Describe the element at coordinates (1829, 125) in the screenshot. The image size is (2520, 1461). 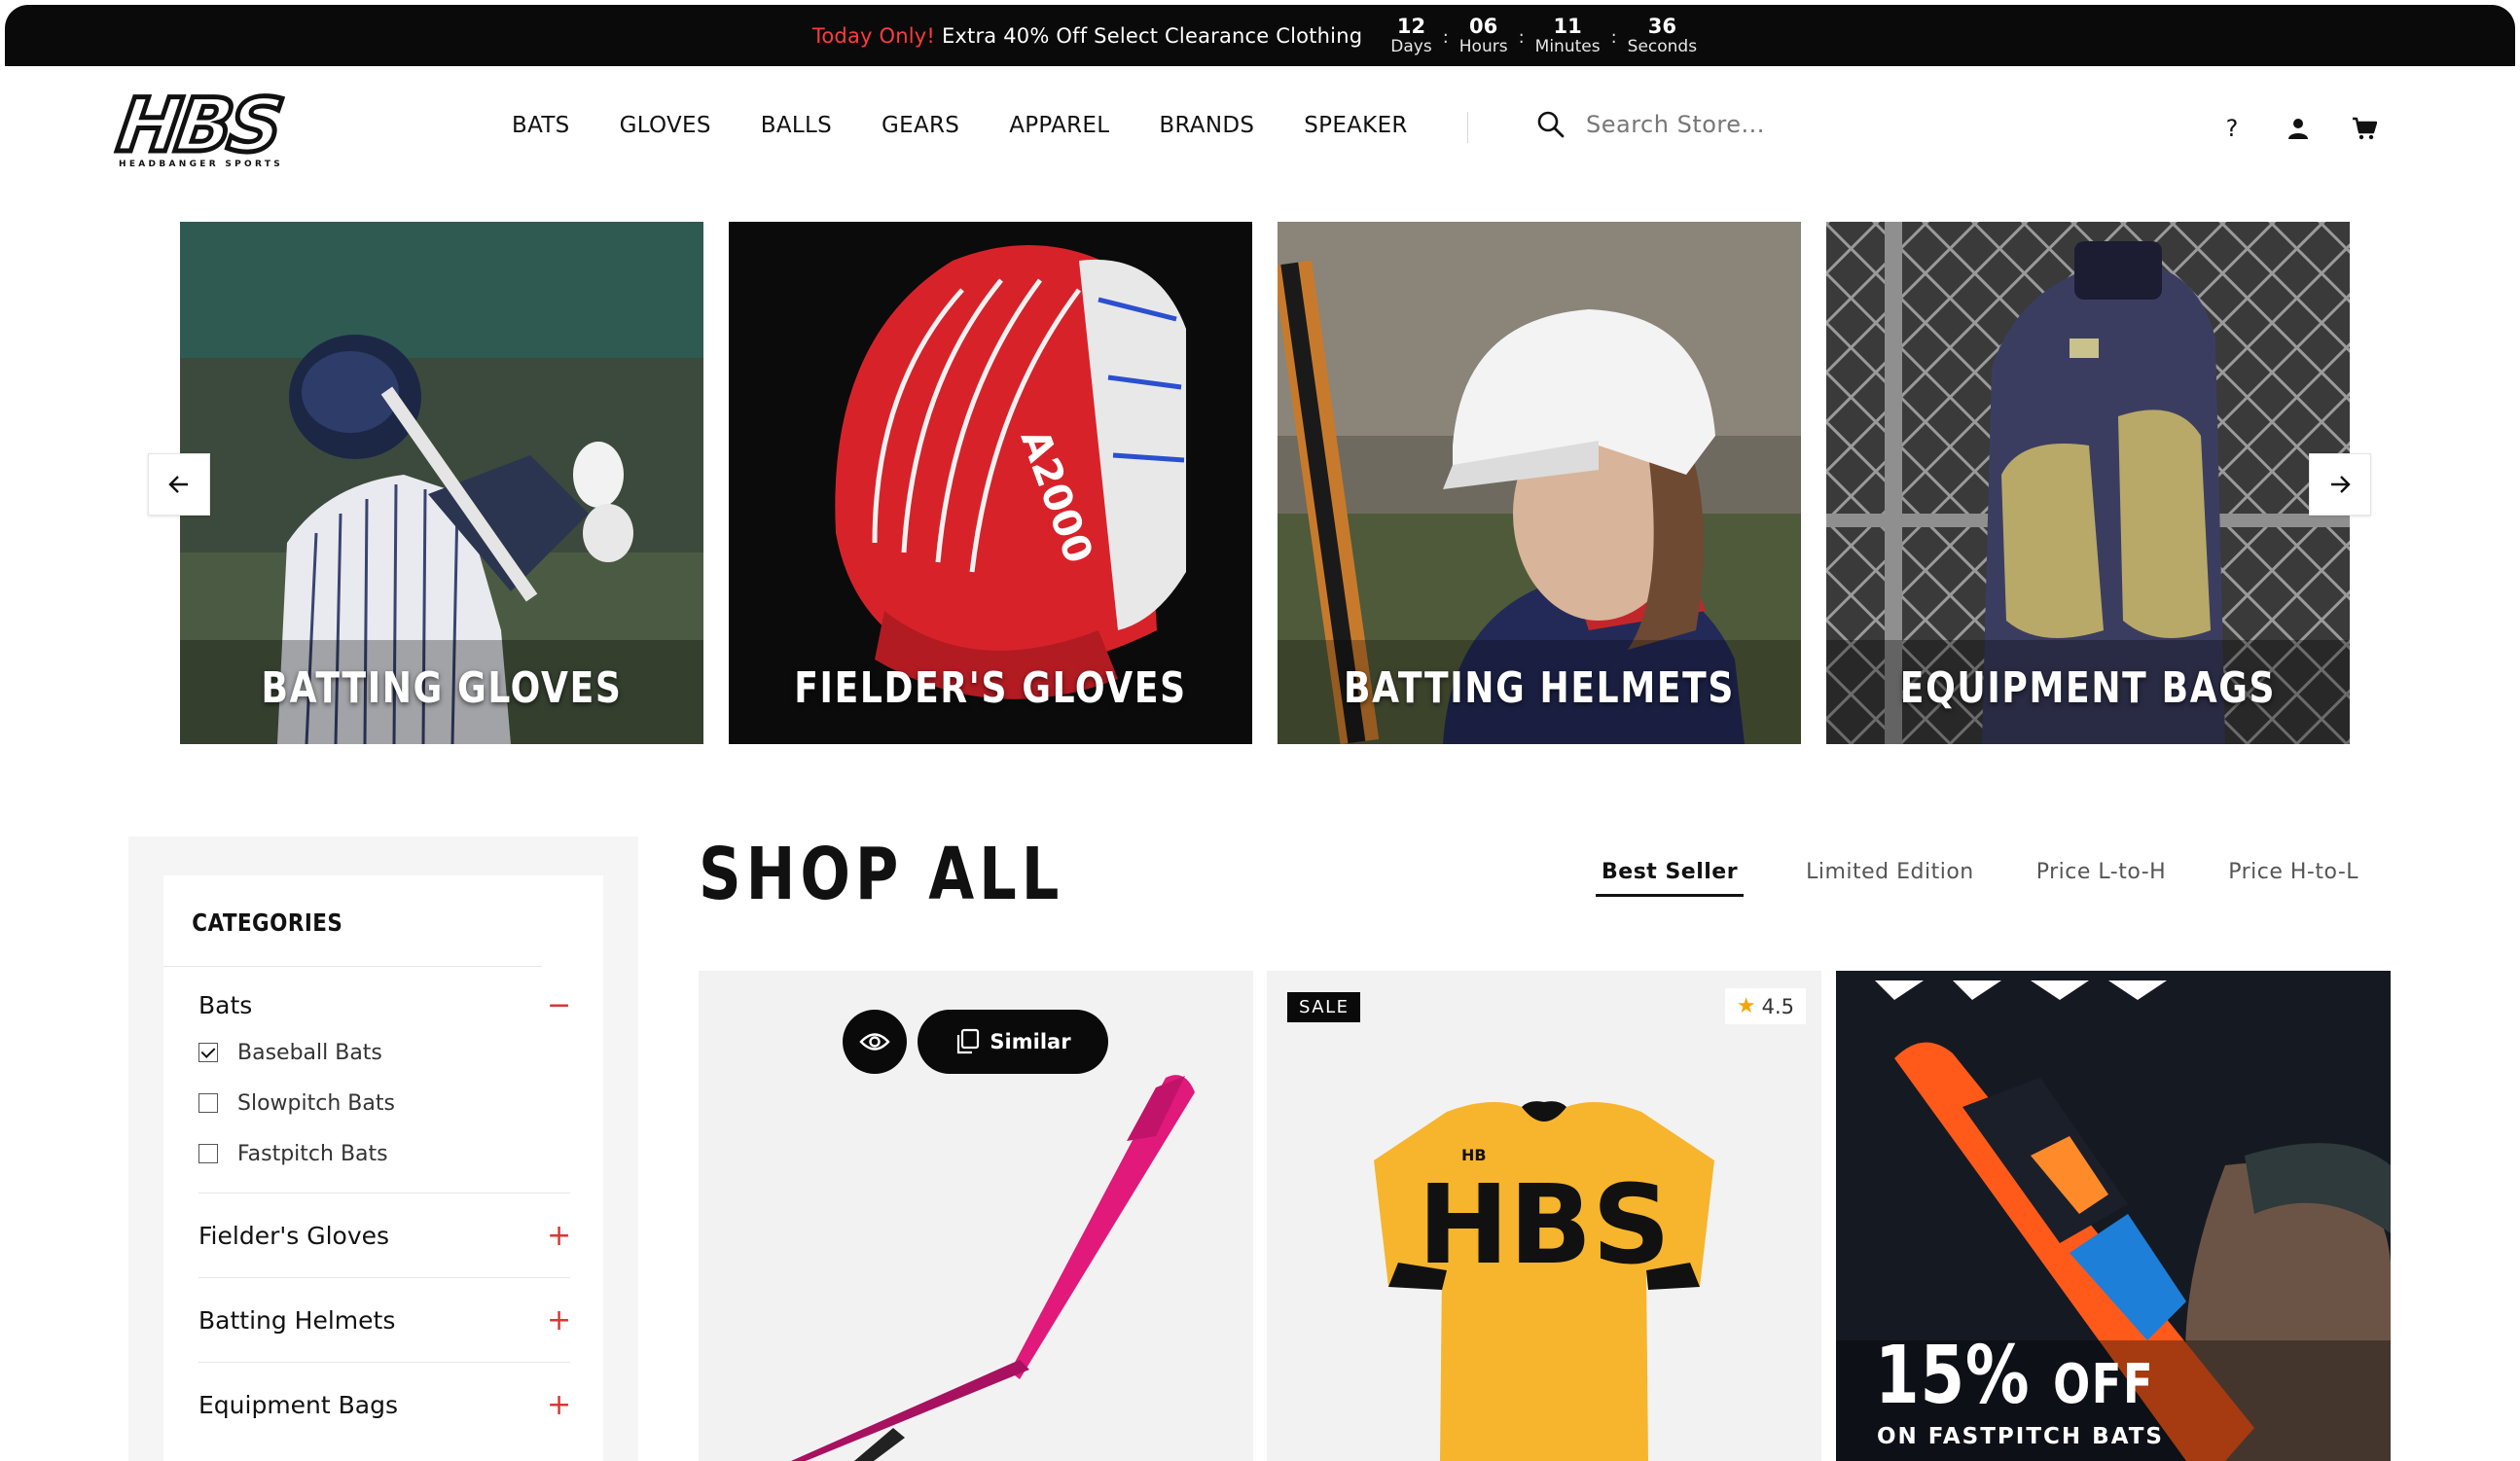
I see `search-input` at that location.